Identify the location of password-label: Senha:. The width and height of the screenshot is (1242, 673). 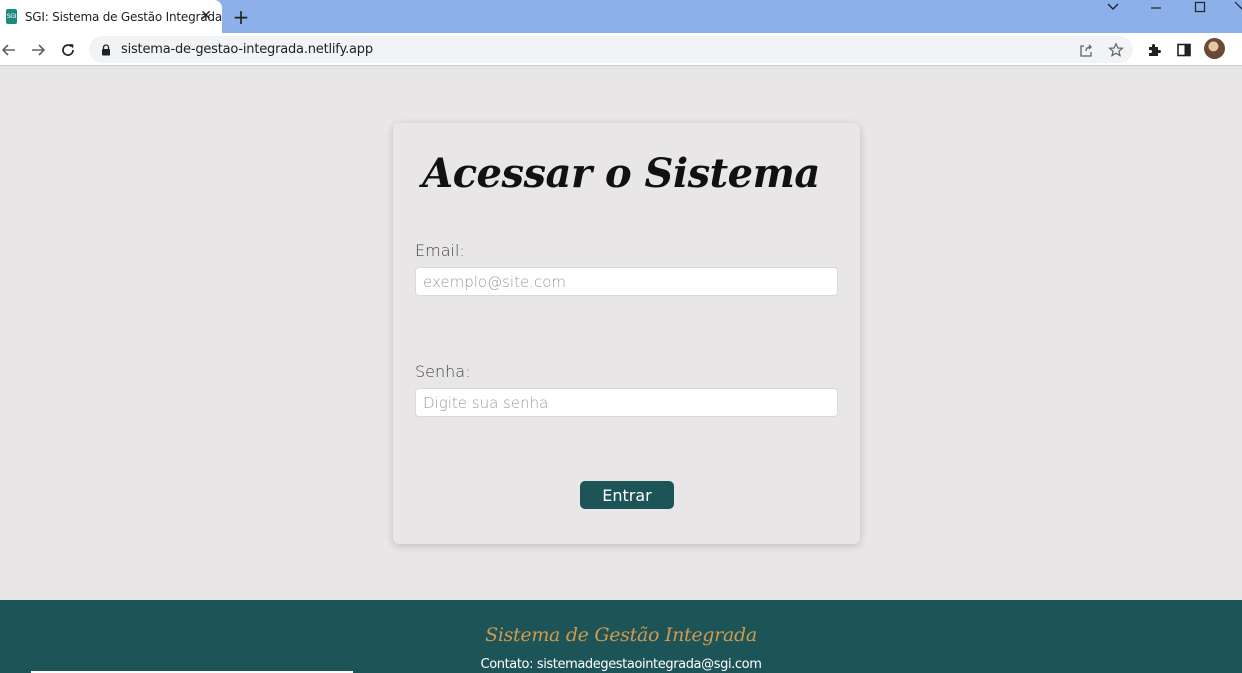
(443, 371).